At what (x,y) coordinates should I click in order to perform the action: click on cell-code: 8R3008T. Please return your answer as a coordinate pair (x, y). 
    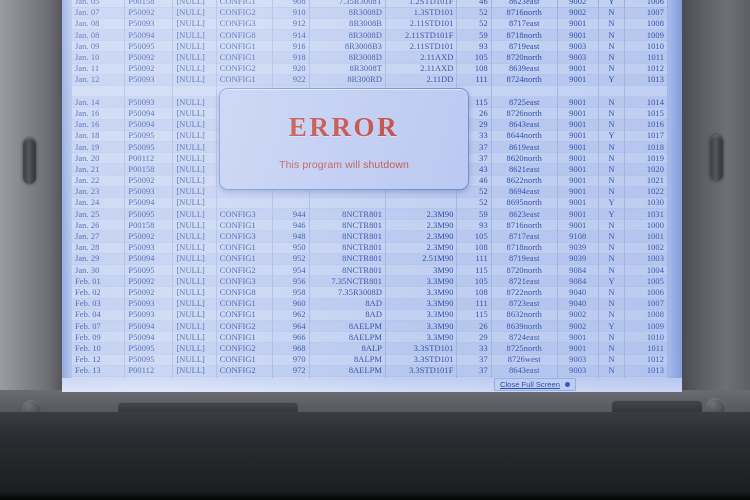
    Looking at the image, I should click on (347, 69).